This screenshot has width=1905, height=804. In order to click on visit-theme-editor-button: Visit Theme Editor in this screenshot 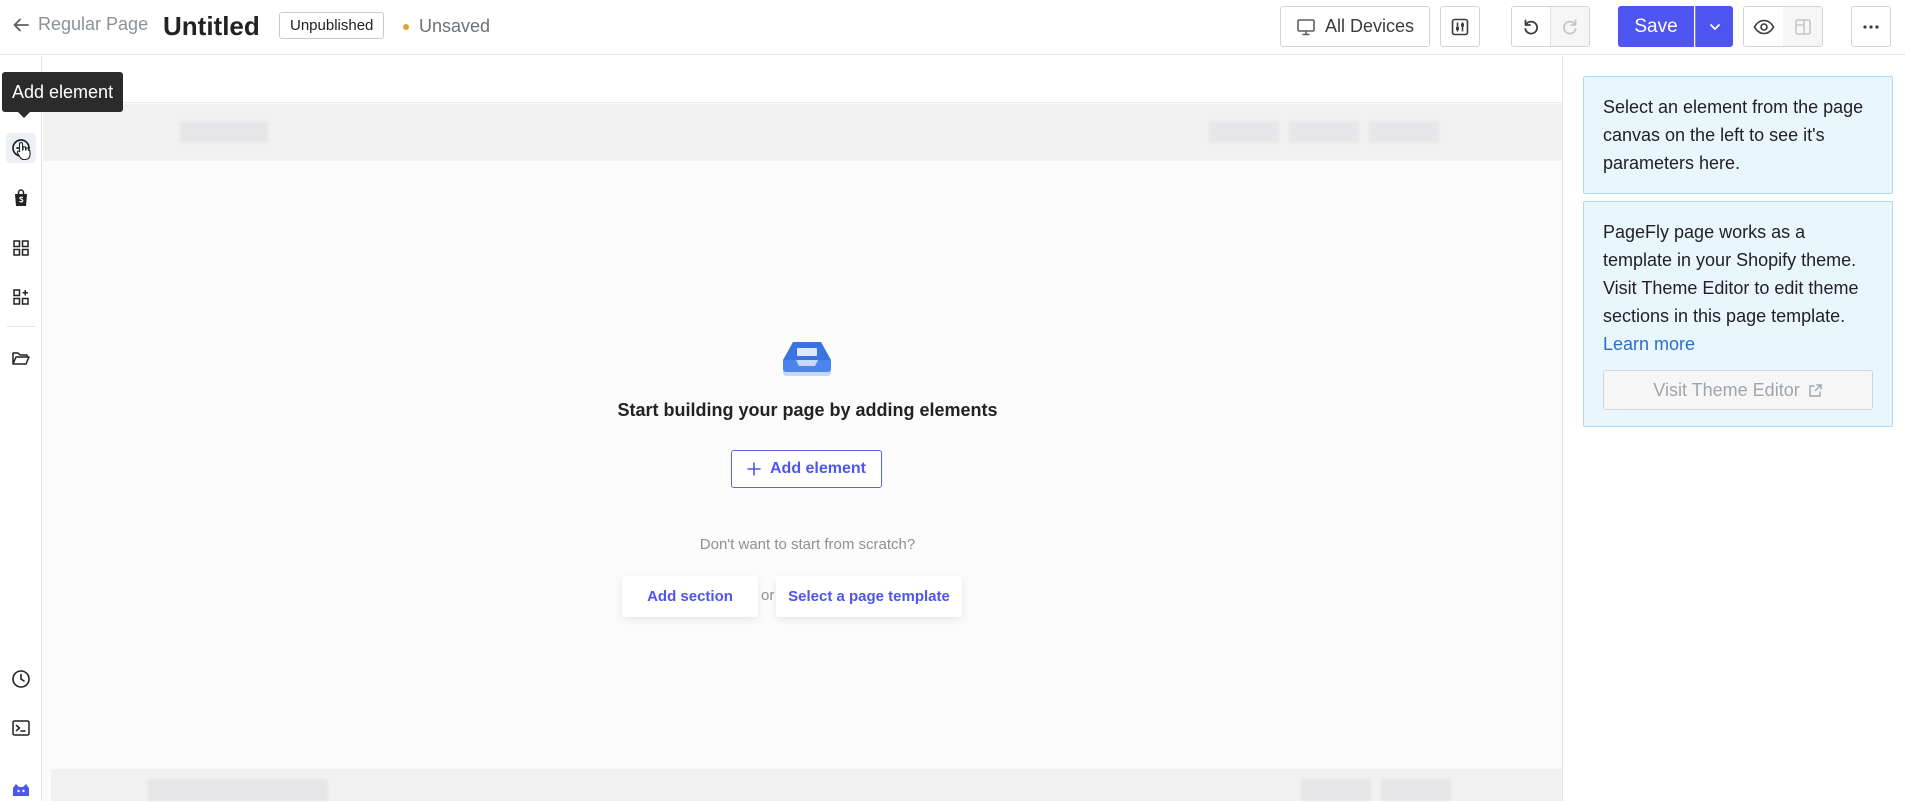, I will do `click(1738, 390)`.